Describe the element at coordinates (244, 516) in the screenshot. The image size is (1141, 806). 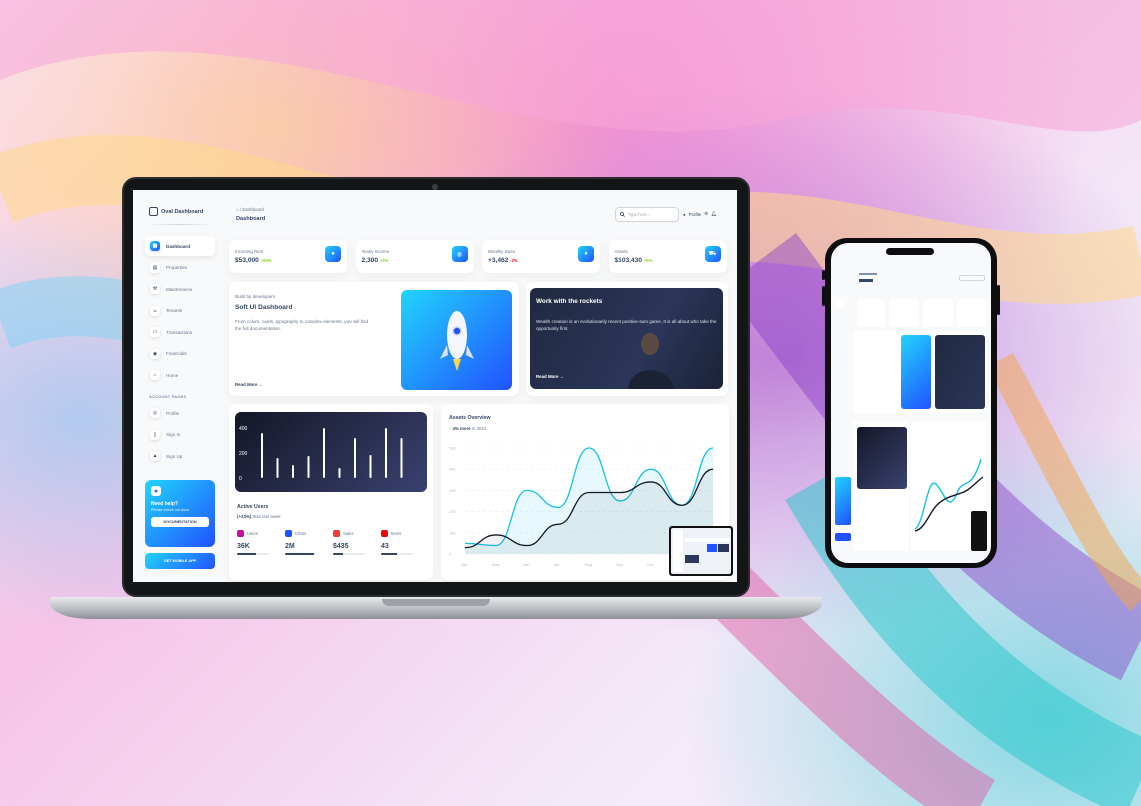
I see `active-users-change: (+23%)` at that location.